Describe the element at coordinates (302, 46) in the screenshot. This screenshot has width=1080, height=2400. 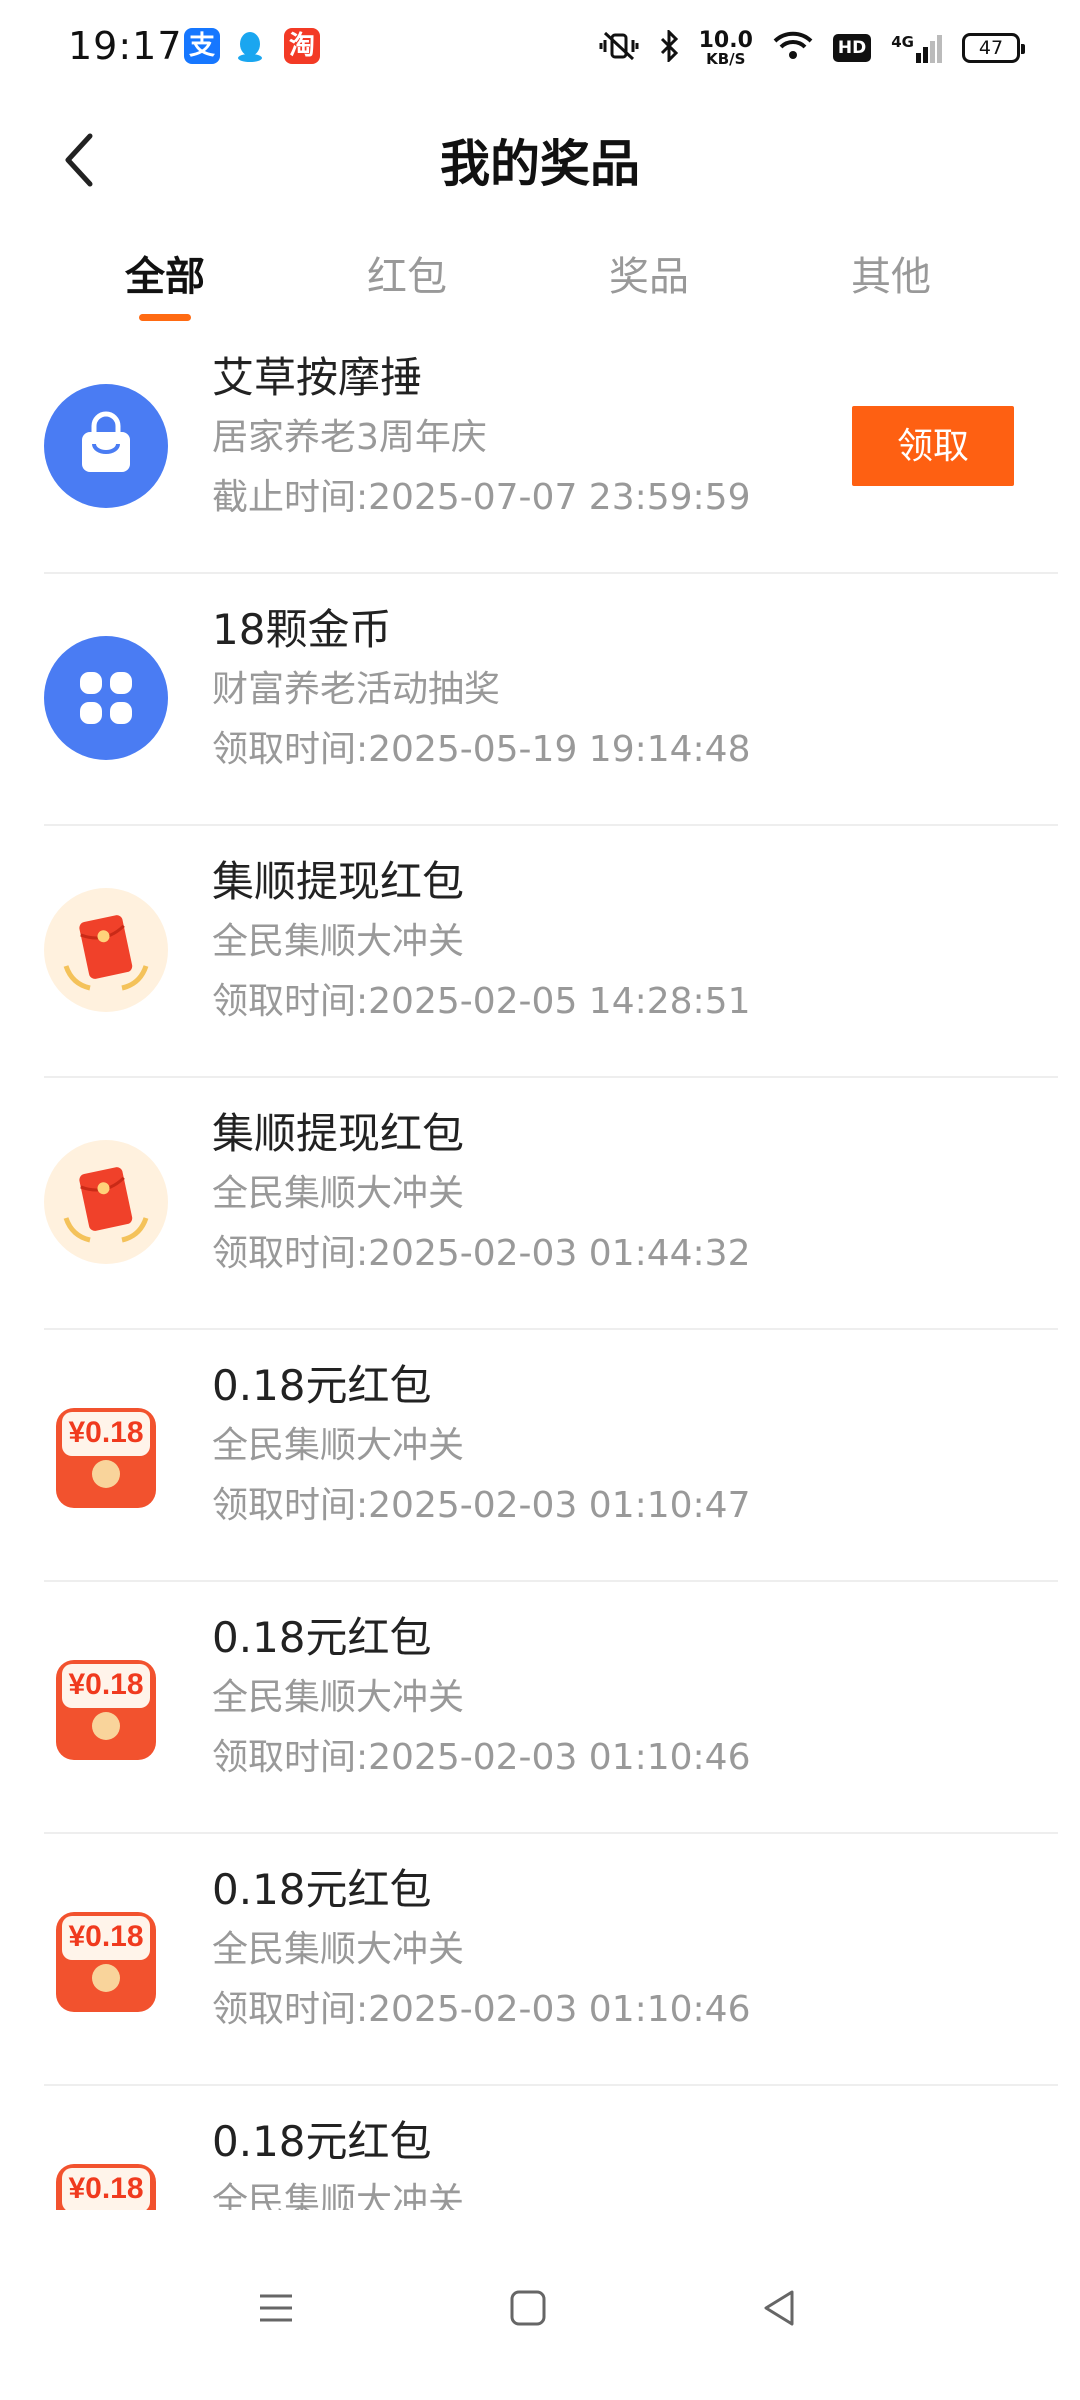
I see `taobao-icon: 淘` at that location.